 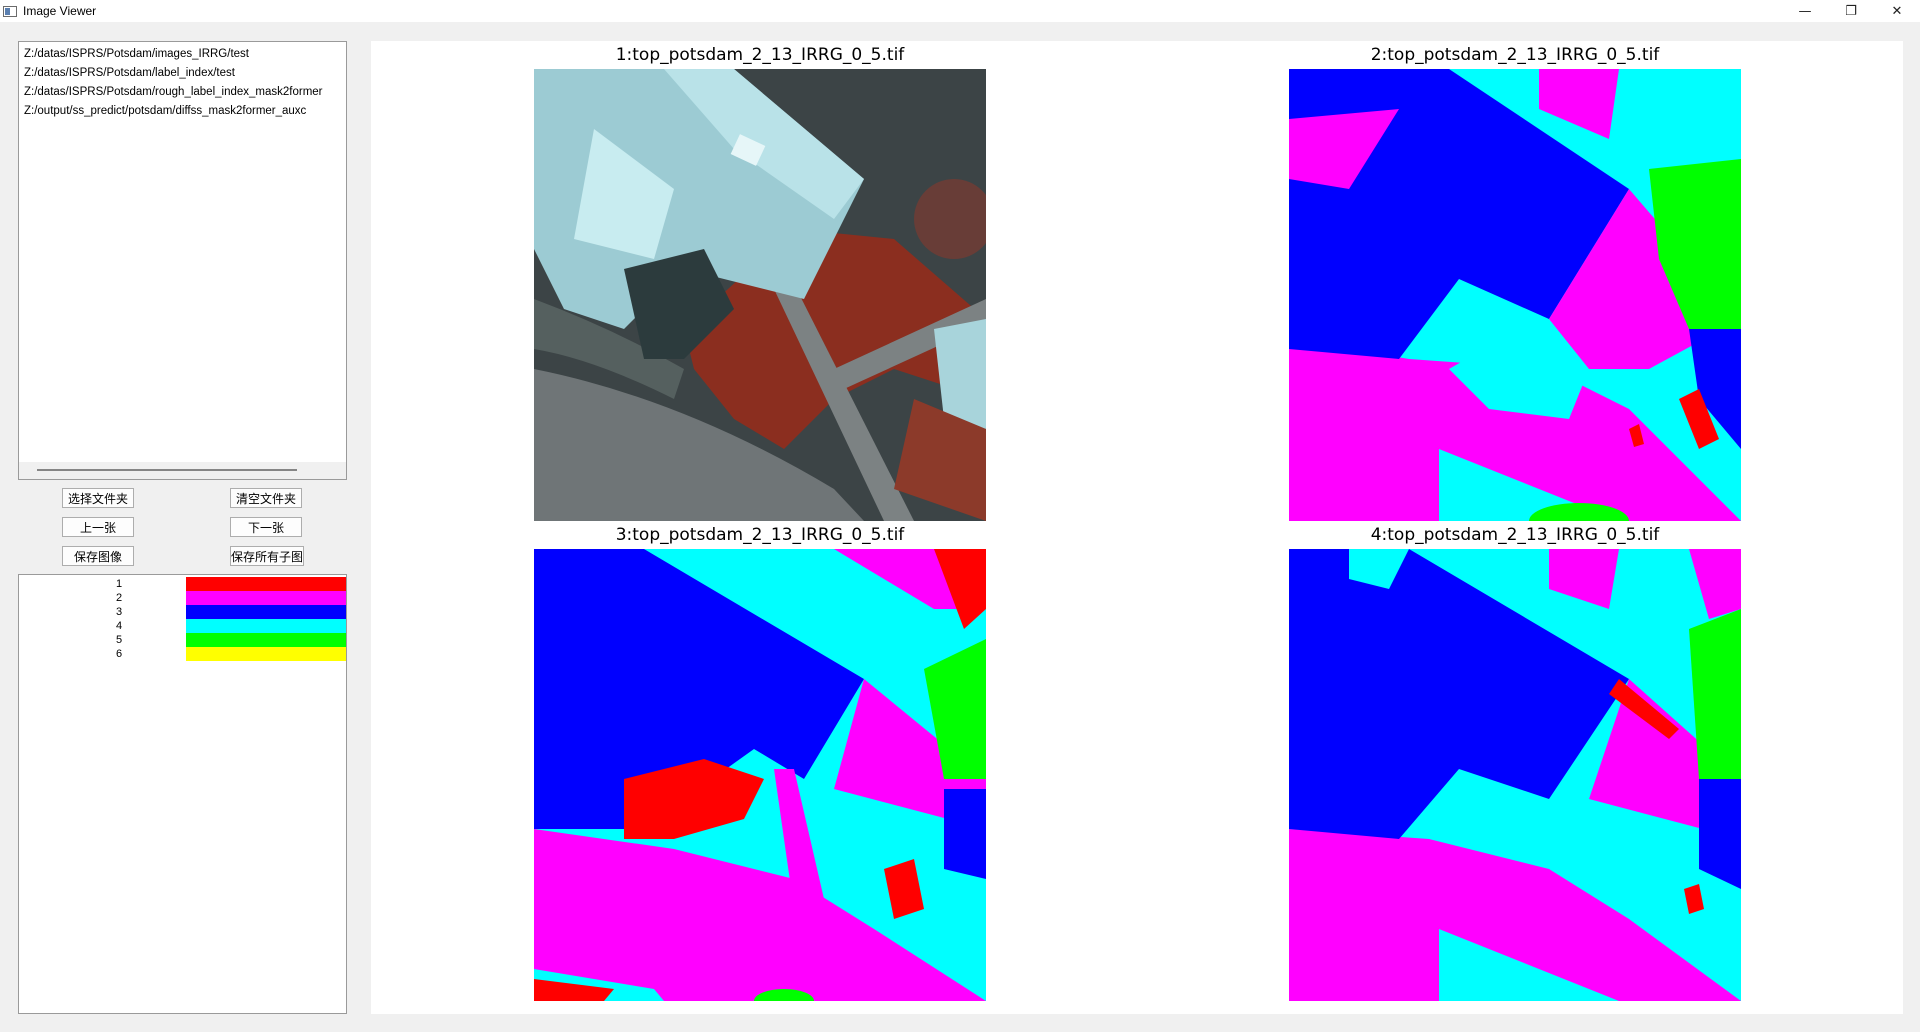 What do you see at coordinates (182, 654) in the screenshot?
I see `legend-row: 6` at bounding box center [182, 654].